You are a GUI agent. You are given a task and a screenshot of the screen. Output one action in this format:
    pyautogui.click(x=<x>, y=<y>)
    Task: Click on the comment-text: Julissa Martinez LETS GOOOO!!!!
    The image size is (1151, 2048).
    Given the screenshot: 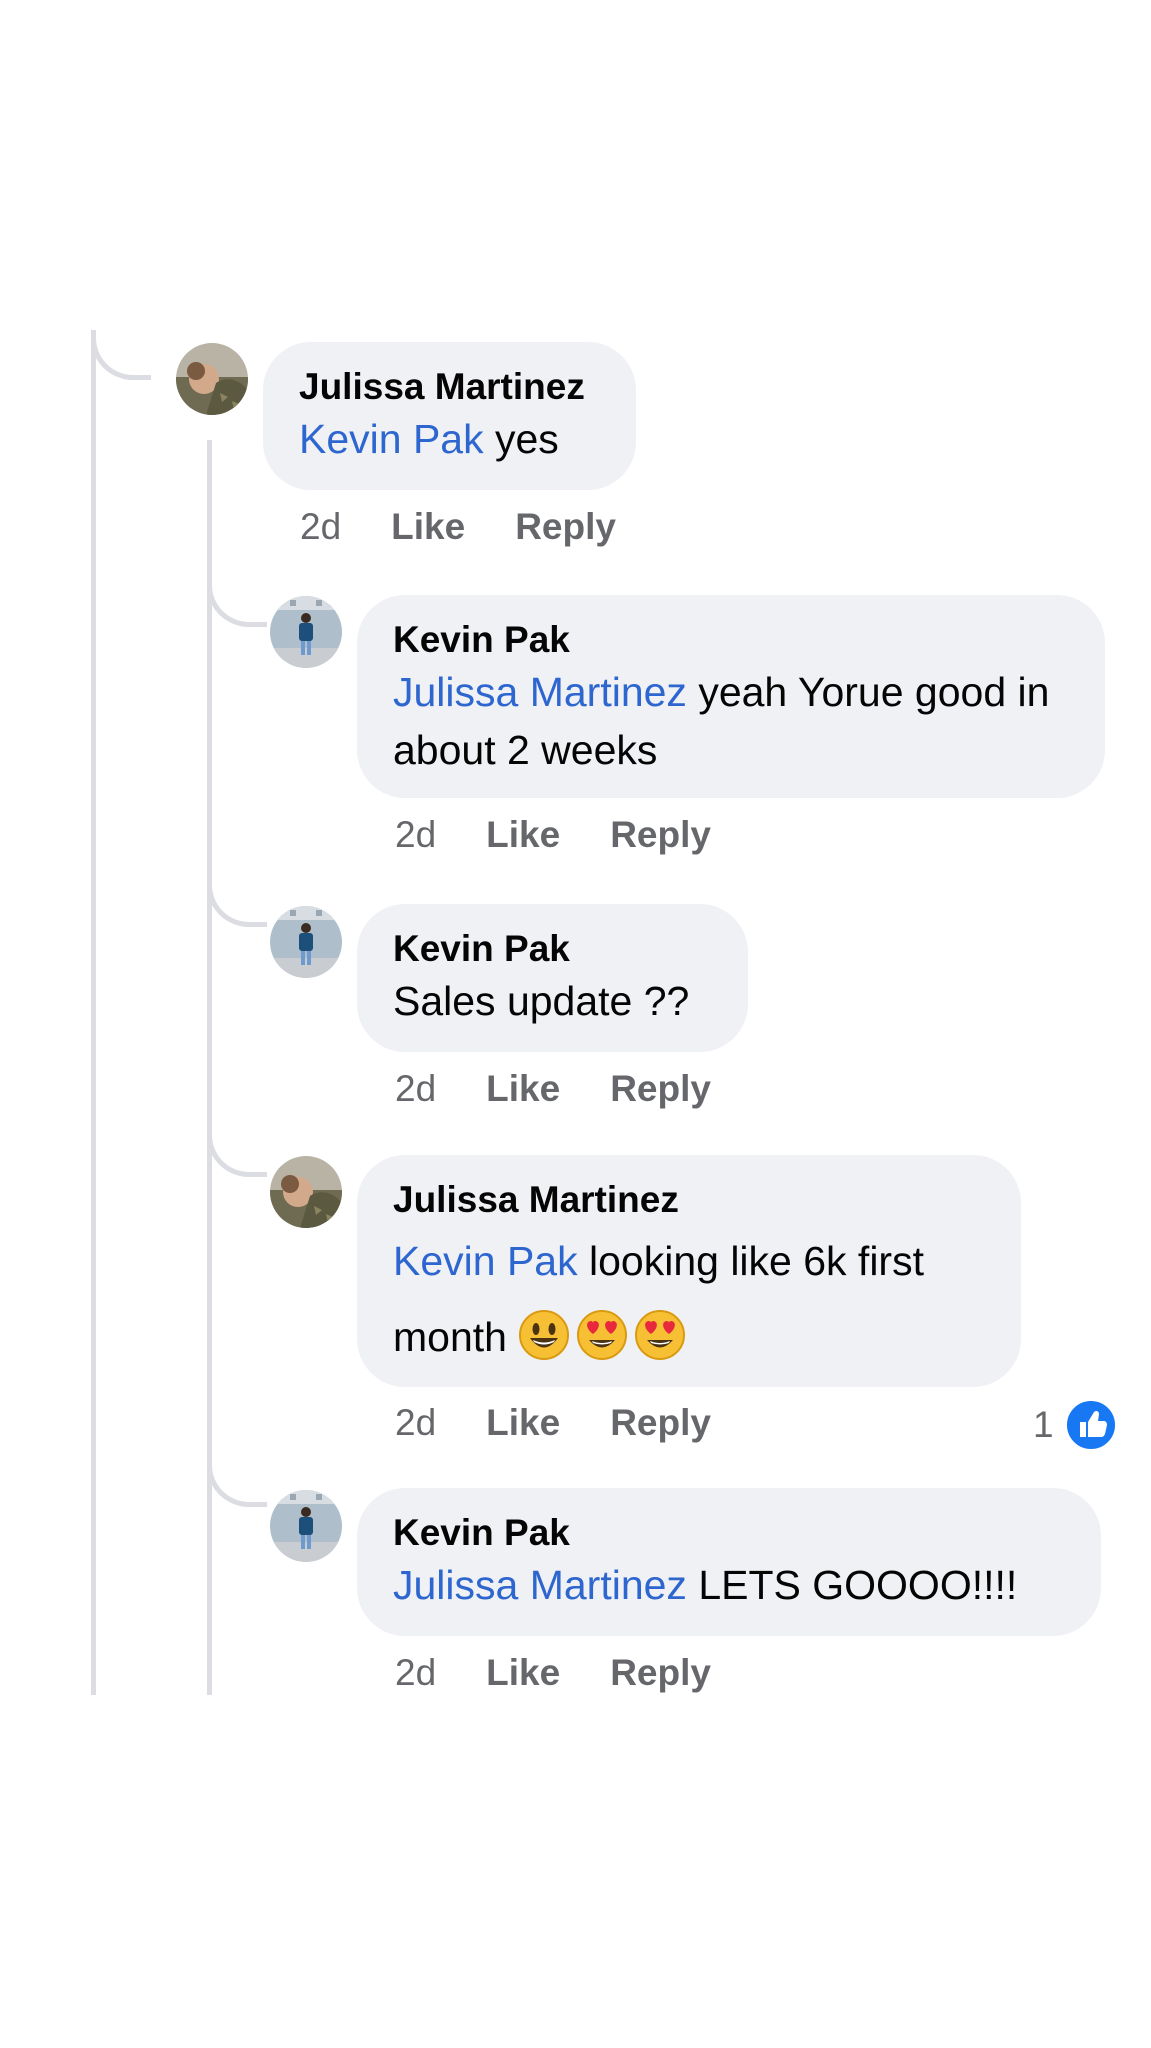 What is the action you would take?
    pyautogui.click(x=729, y=1585)
    